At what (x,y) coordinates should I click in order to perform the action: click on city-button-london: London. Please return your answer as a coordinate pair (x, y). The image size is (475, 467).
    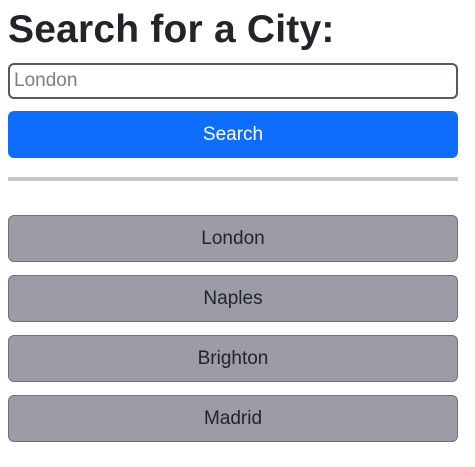
    Looking at the image, I should click on (233, 238).